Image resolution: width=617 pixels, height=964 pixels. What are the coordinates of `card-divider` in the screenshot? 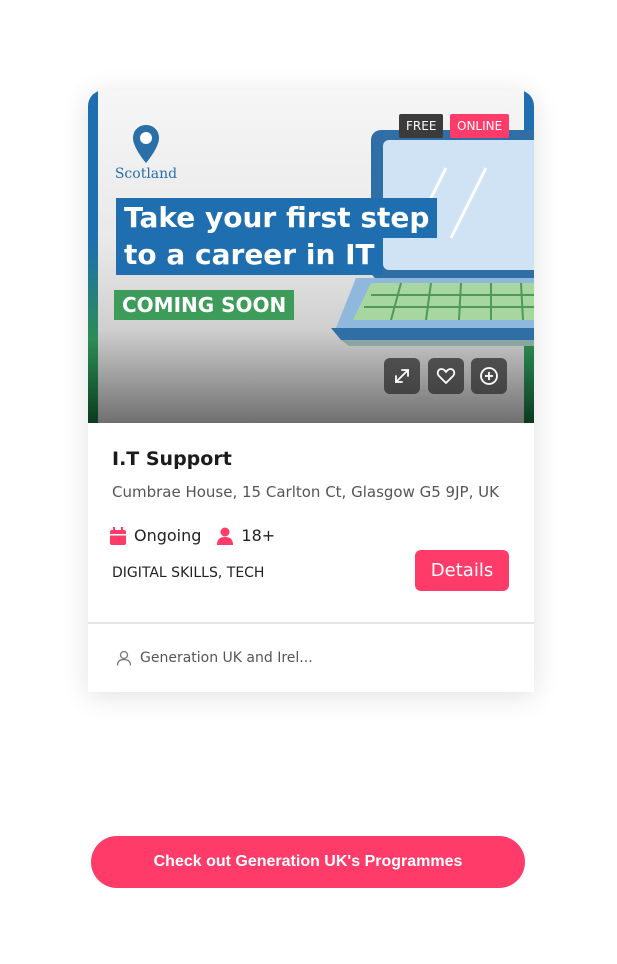 It's located at (311, 623).